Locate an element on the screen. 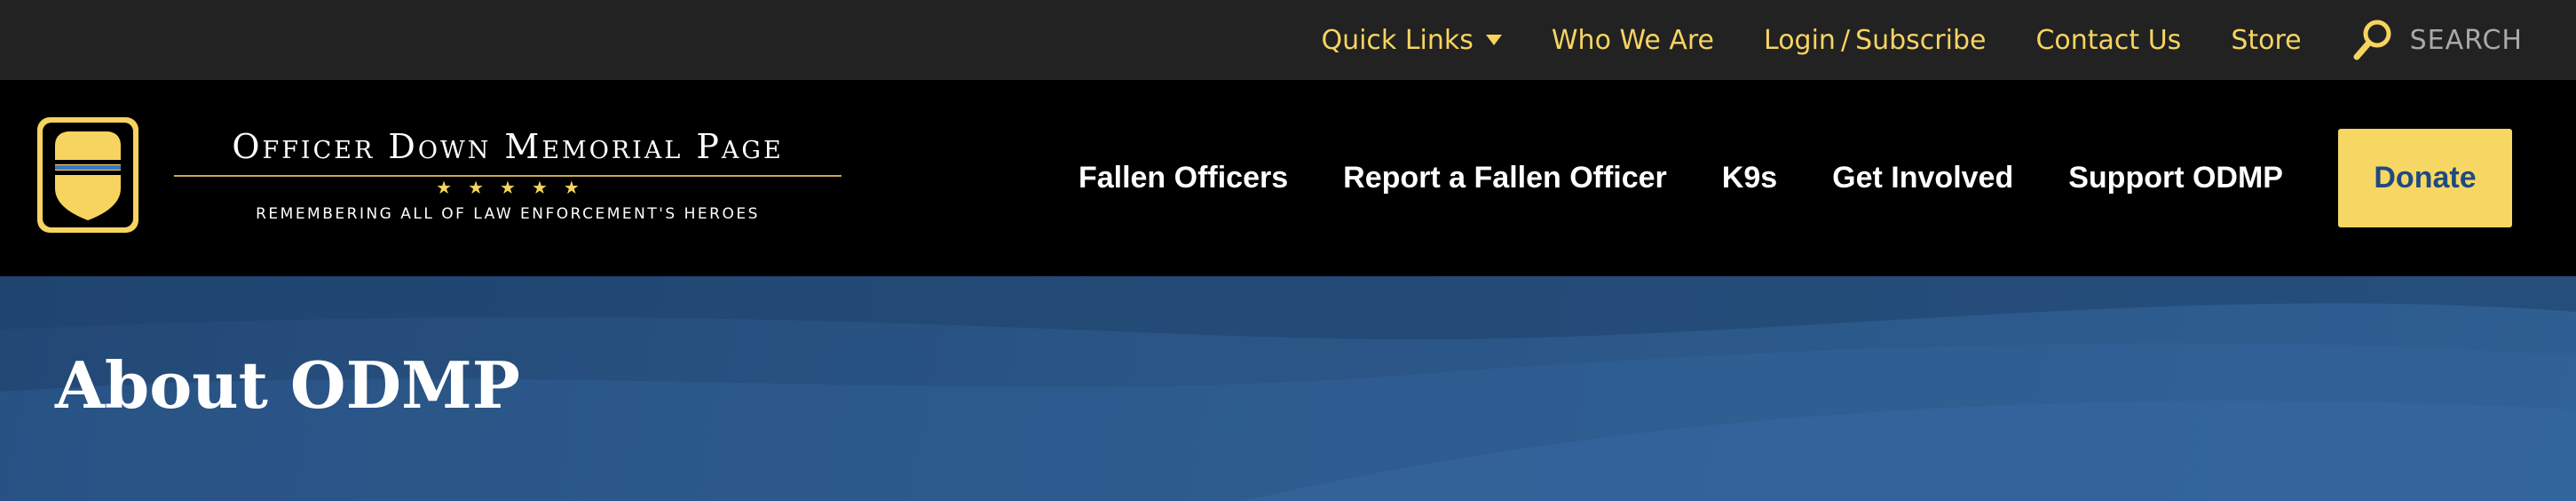  nav-fallen-officers: Fallen Officers is located at coordinates (1183, 178).